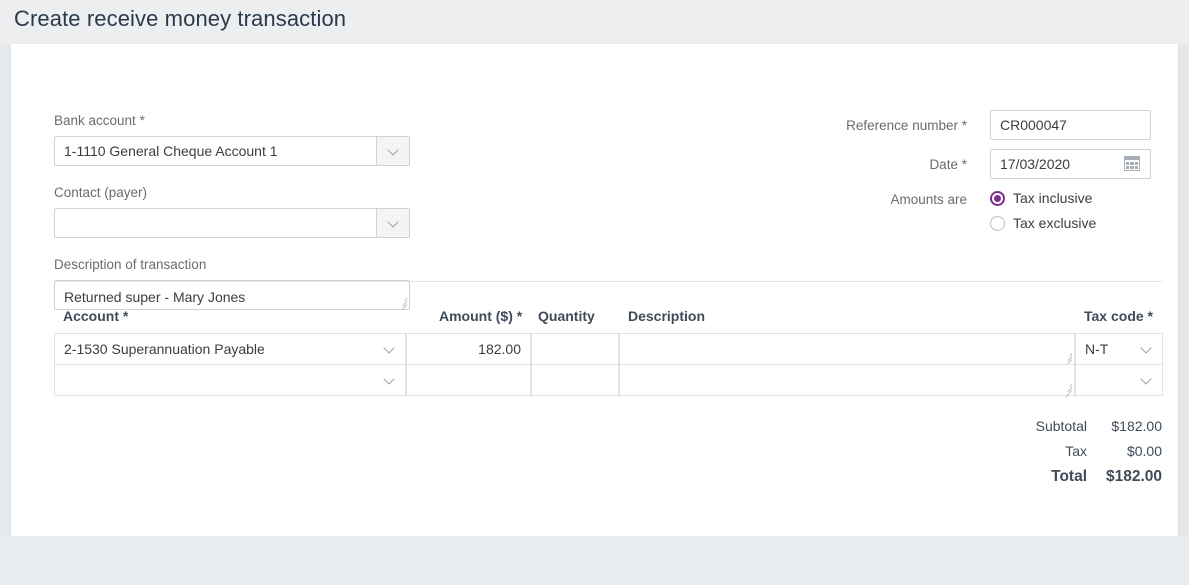 The height and width of the screenshot is (585, 1189). I want to click on tax-exclusive-radio, so click(997, 223).